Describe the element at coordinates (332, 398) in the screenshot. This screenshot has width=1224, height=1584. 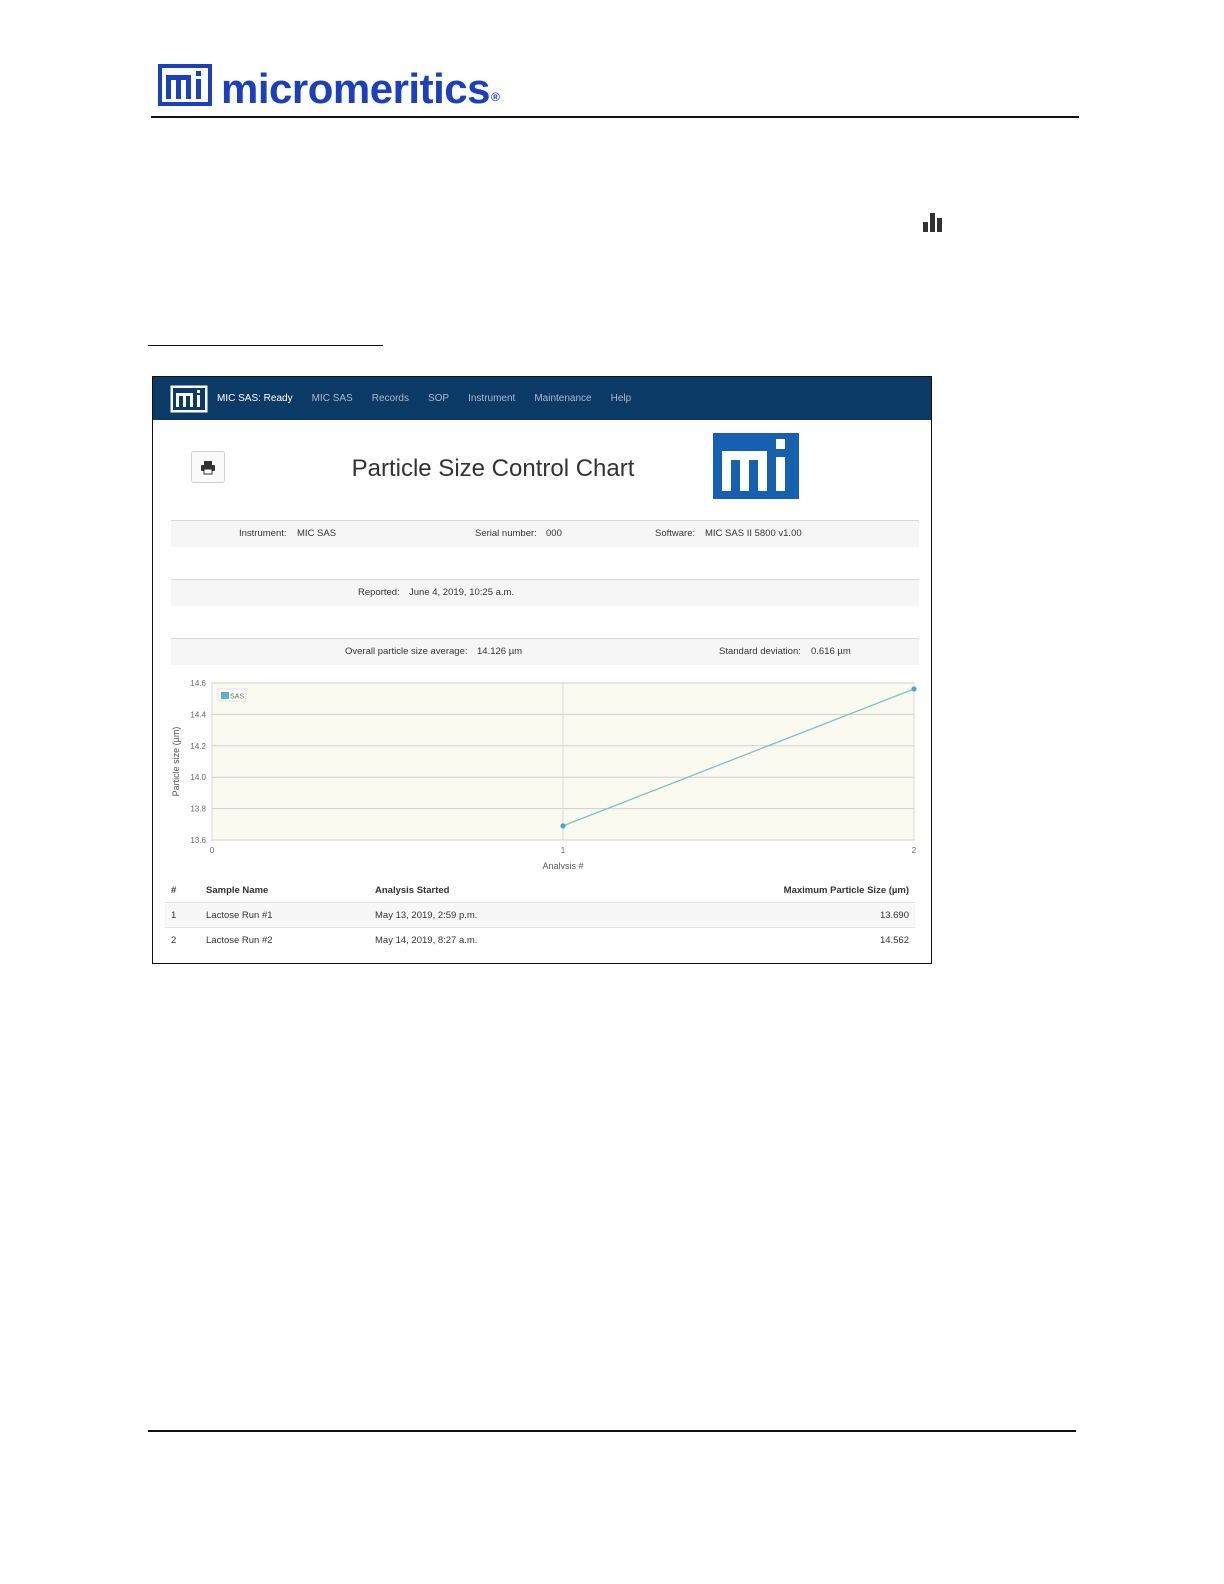
I see `nav-mic-sas: MIC SAS` at that location.